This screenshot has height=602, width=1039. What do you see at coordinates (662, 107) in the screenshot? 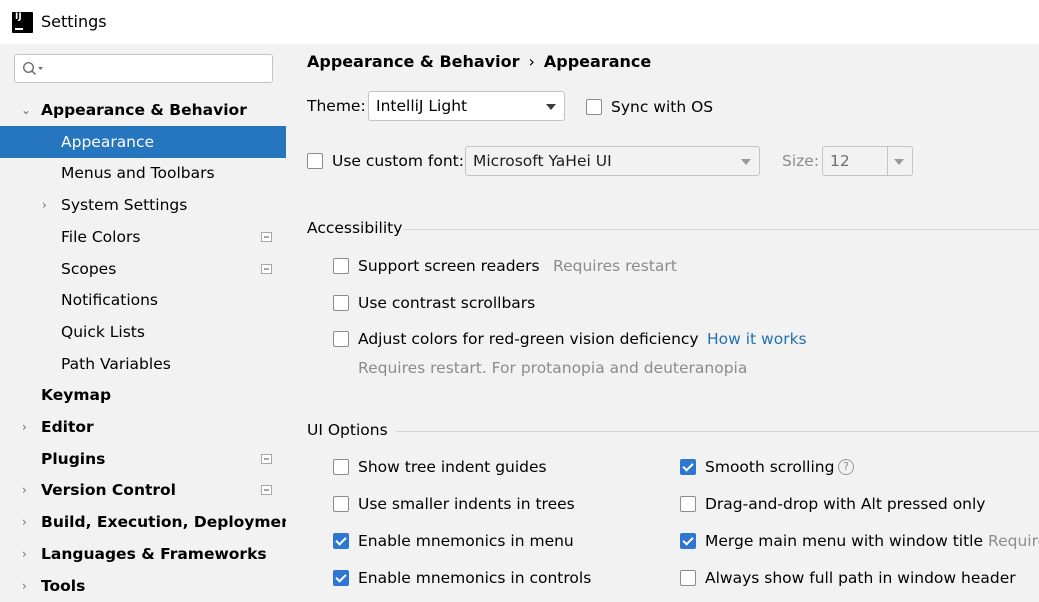
I see `sync-with-os-label: Sync with OS` at bounding box center [662, 107].